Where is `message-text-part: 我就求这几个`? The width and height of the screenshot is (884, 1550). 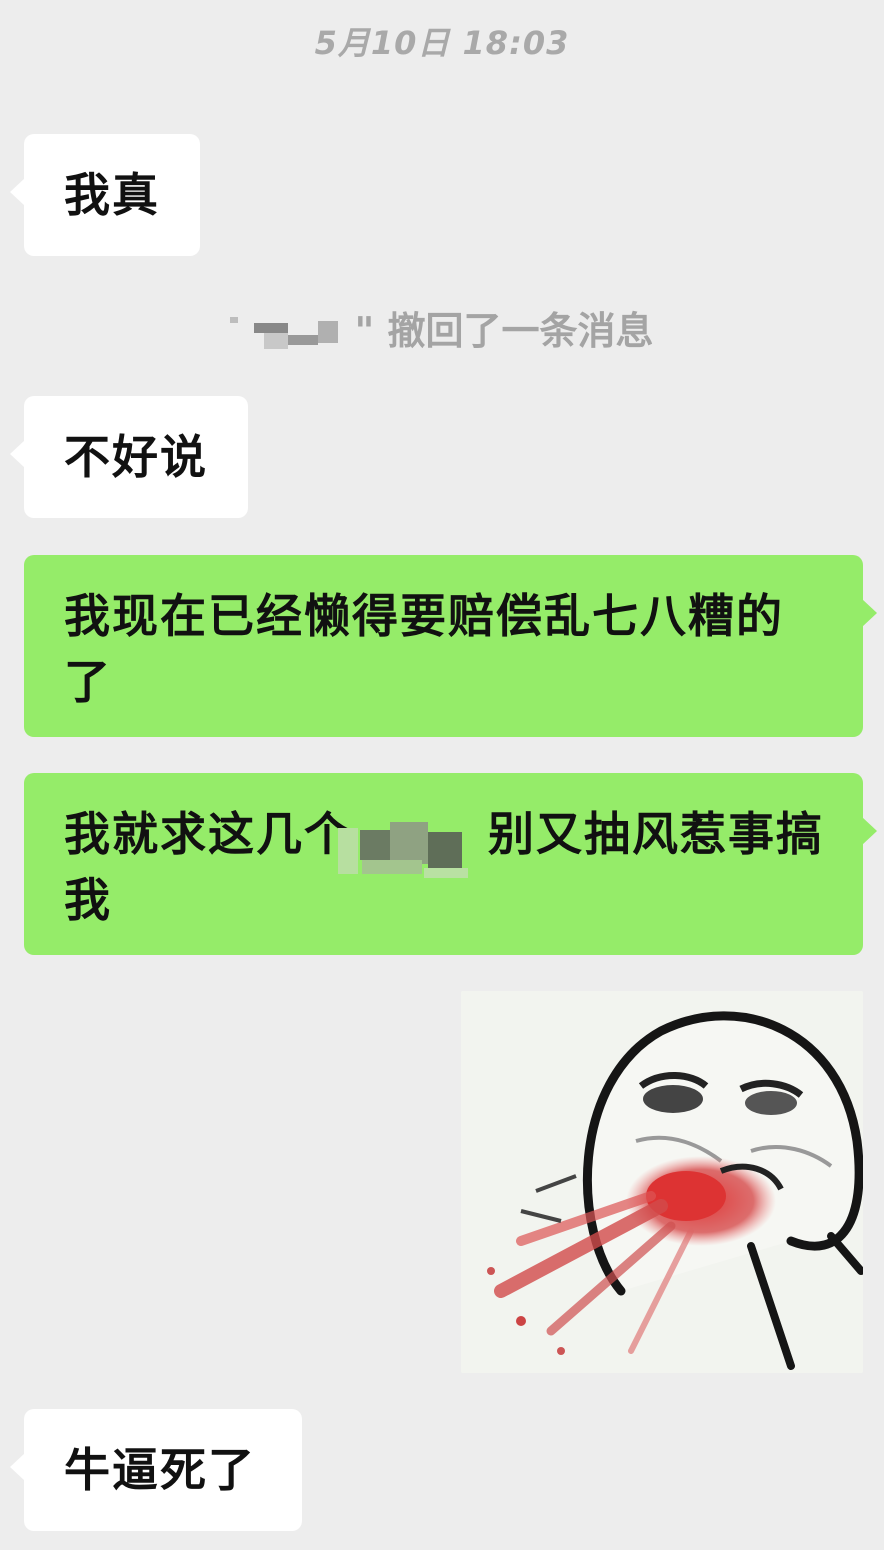 message-text-part: 我就求这几个 is located at coordinates (208, 834).